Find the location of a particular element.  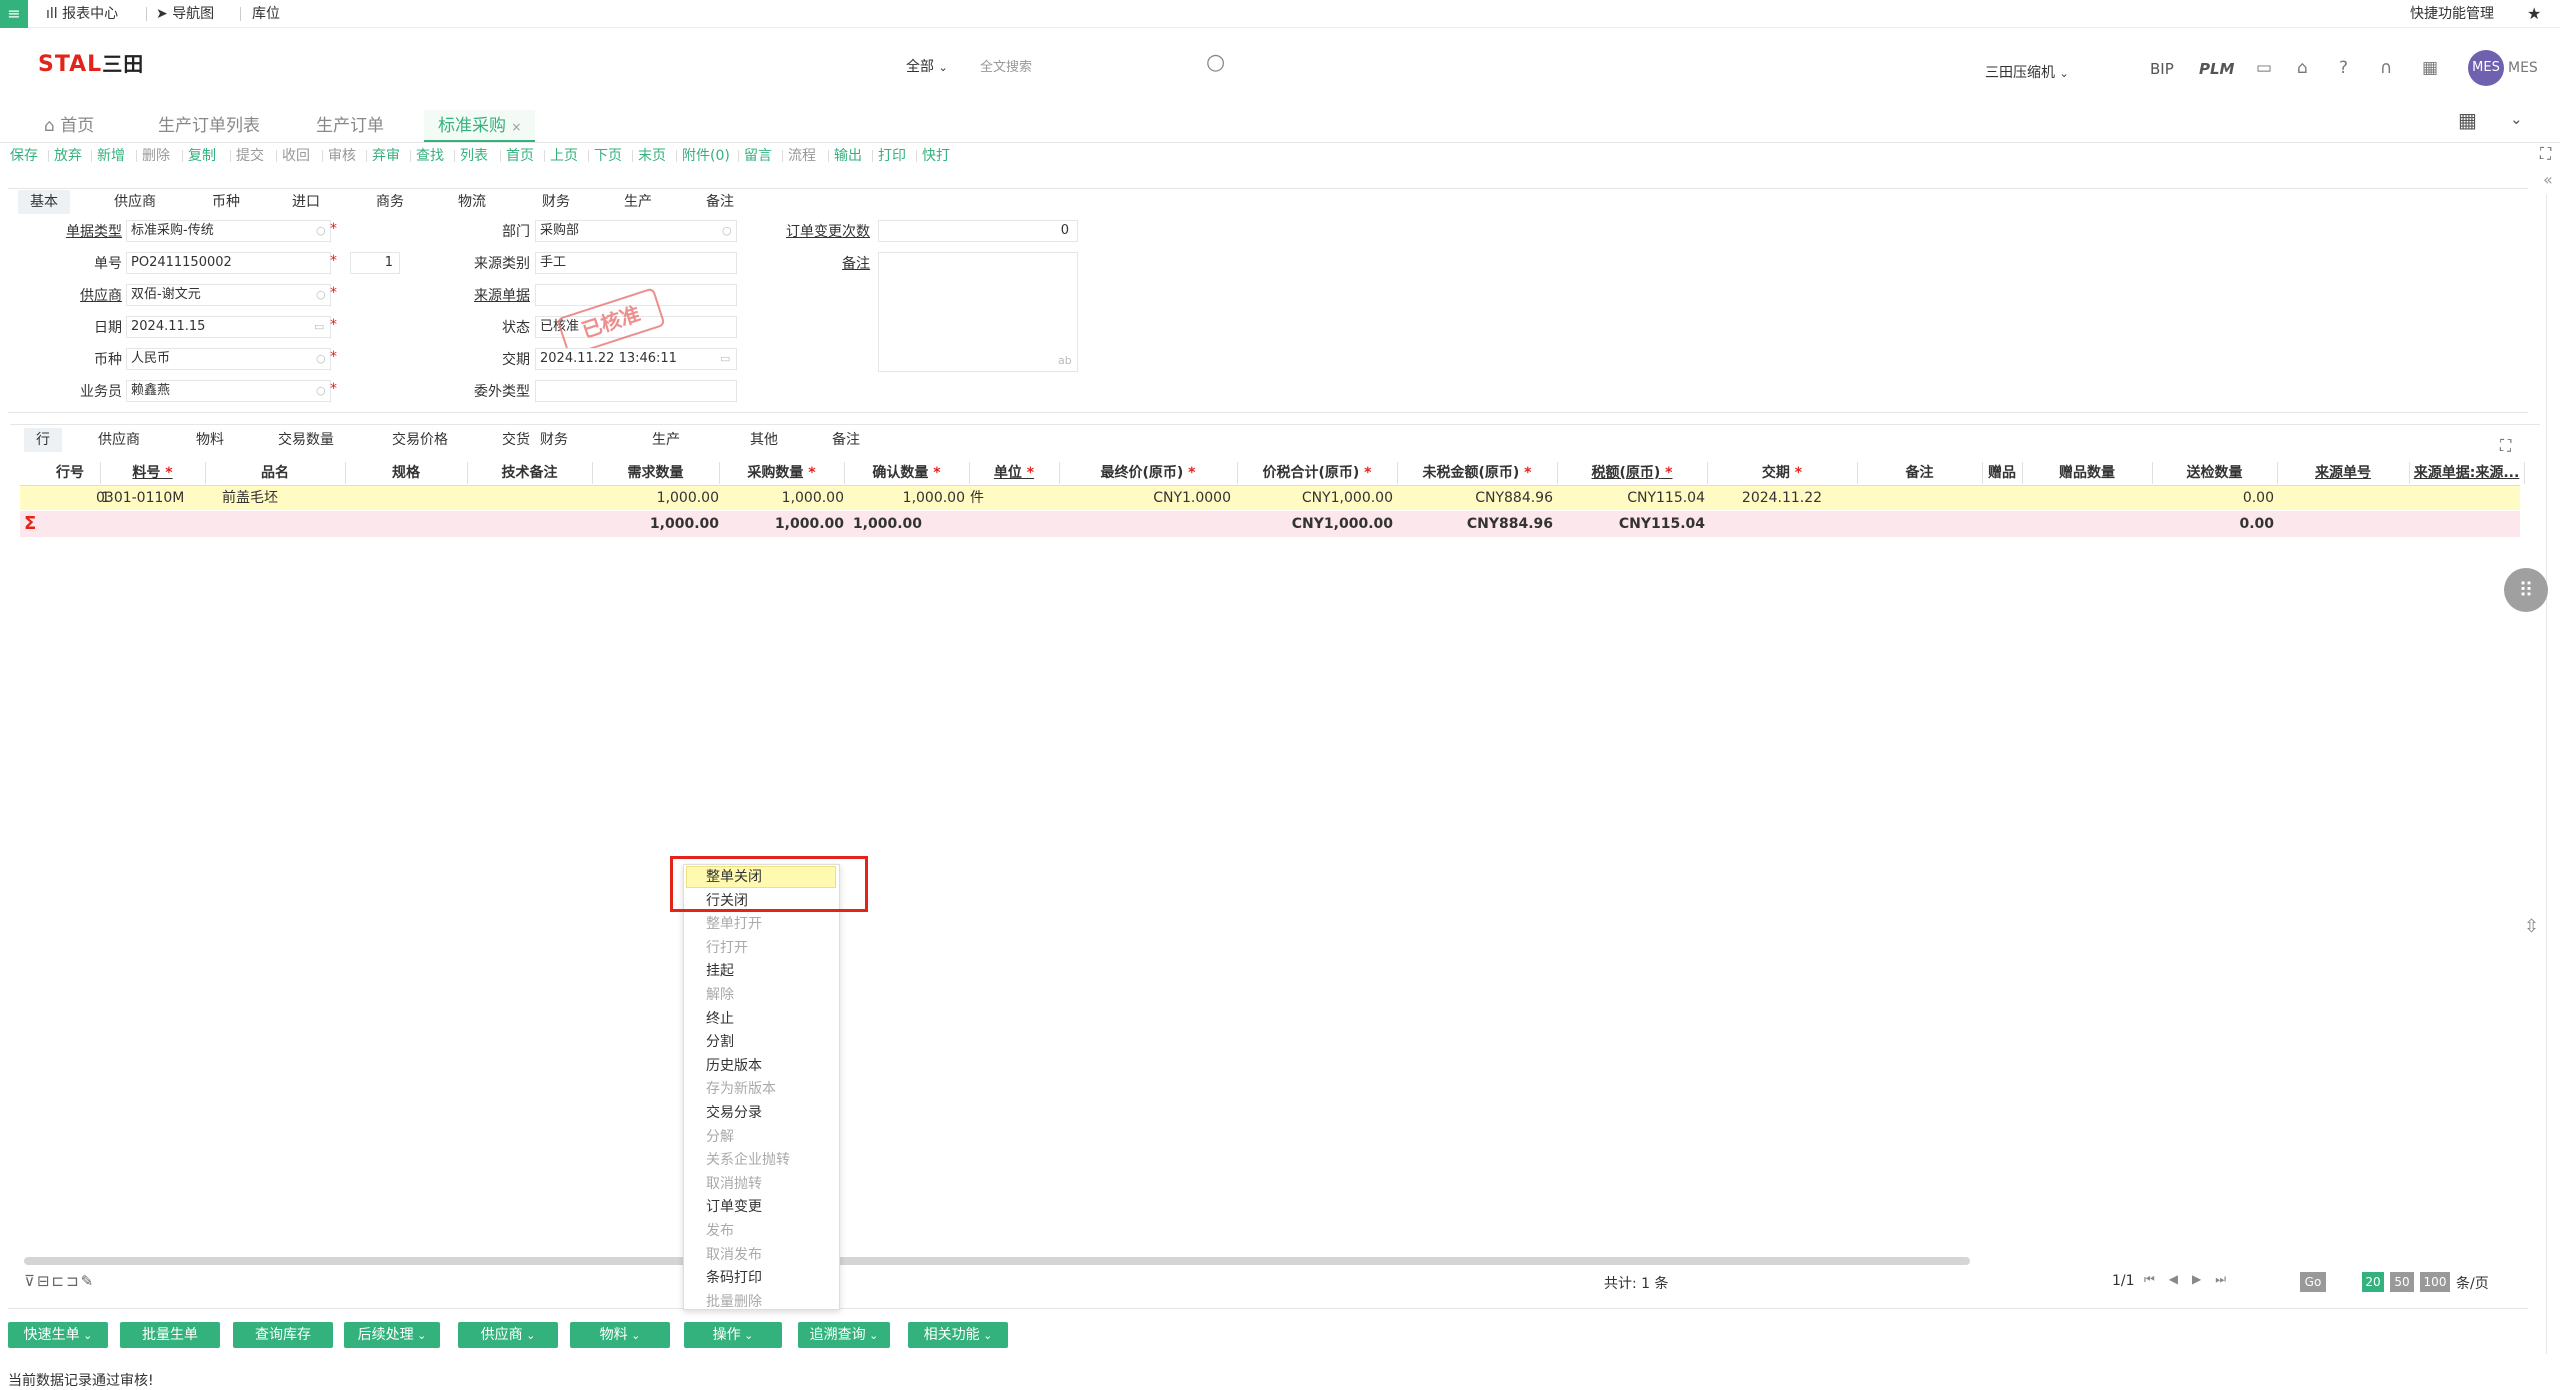

column-header-15: 赠品 is located at coordinates (2002, 473).